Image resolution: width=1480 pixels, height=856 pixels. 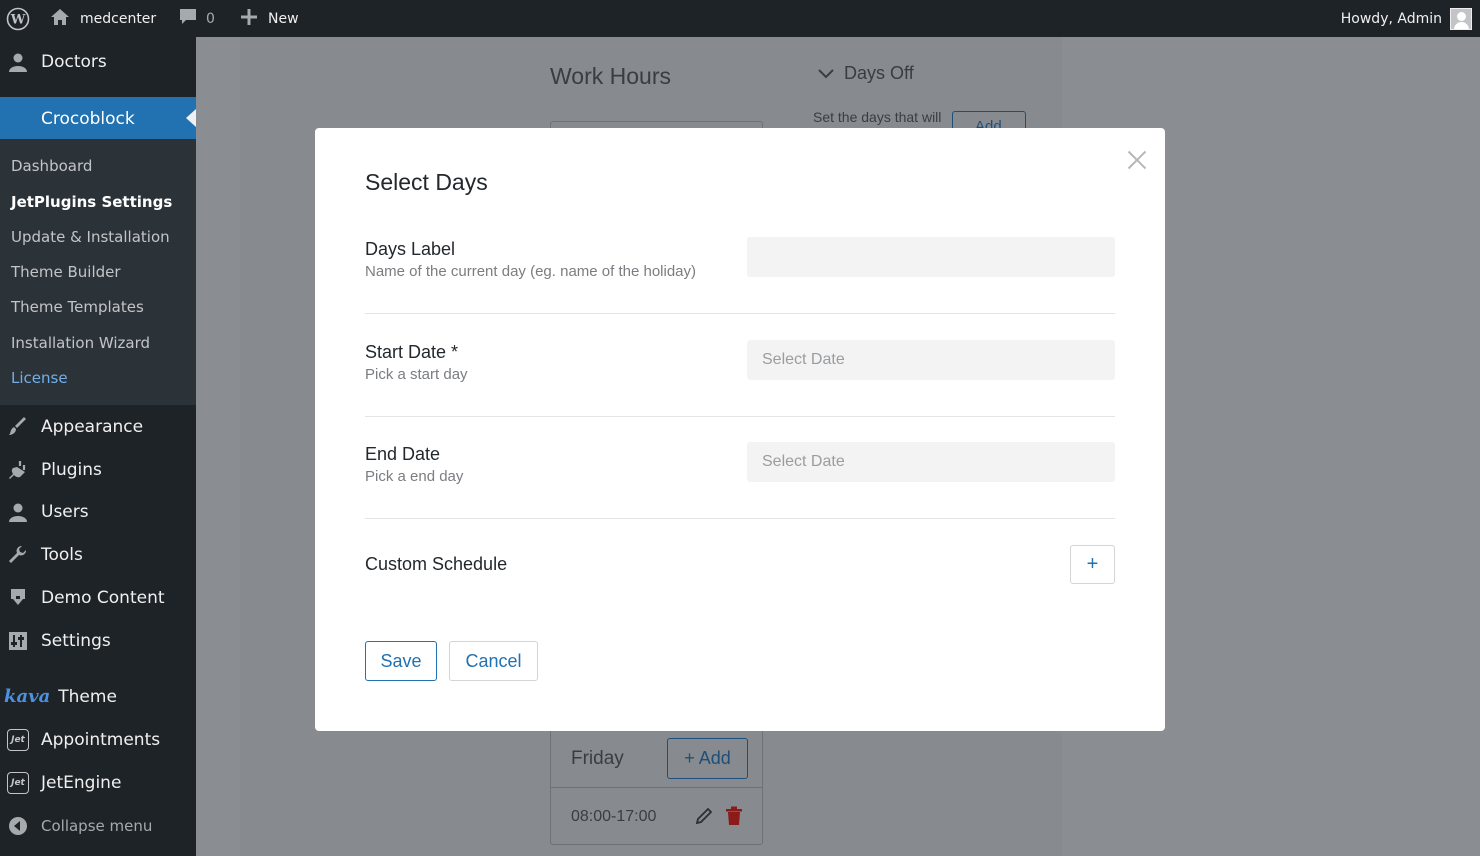 I want to click on sidebar-item-crocoblock: Crocoblock, so click(x=98, y=118).